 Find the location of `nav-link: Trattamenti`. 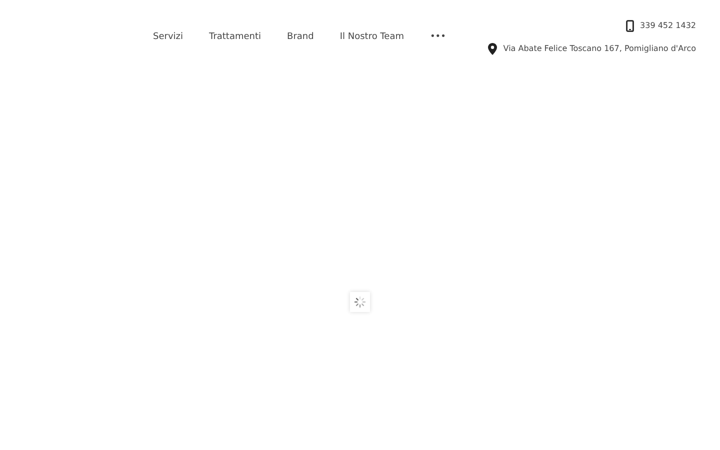

nav-link: Trattamenti is located at coordinates (235, 38).